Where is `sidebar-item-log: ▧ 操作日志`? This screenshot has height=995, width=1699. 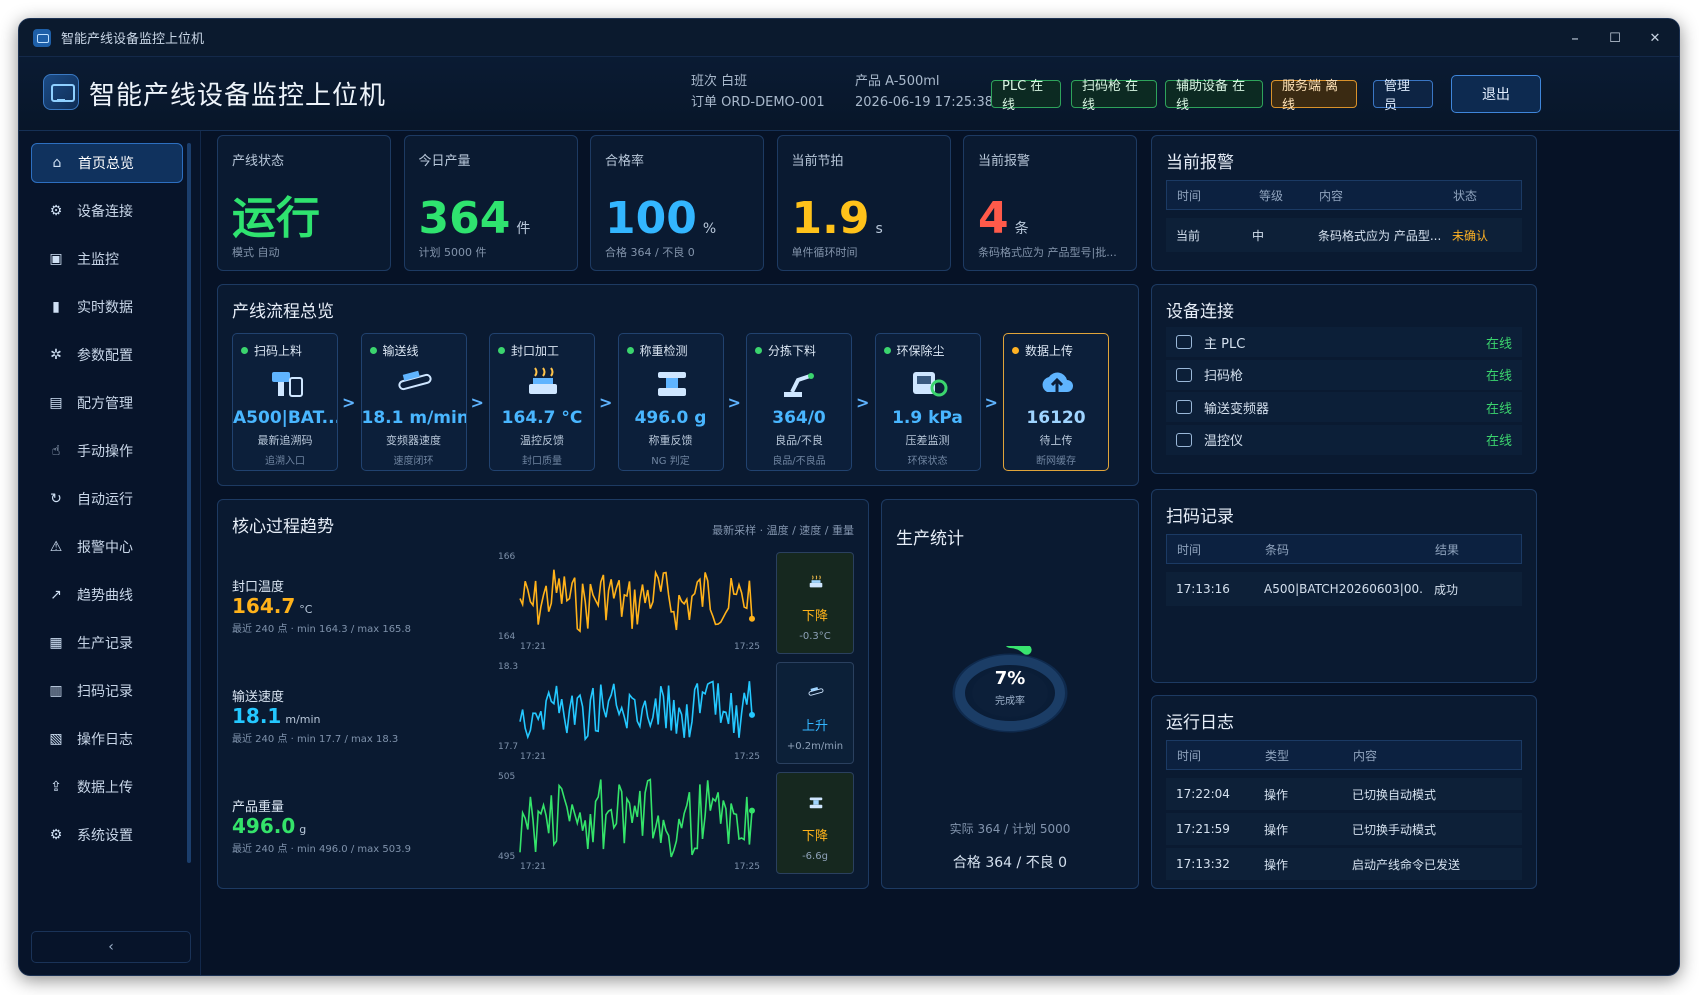 sidebar-item-log: ▧ 操作日志 is located at coordinates (107, 739).